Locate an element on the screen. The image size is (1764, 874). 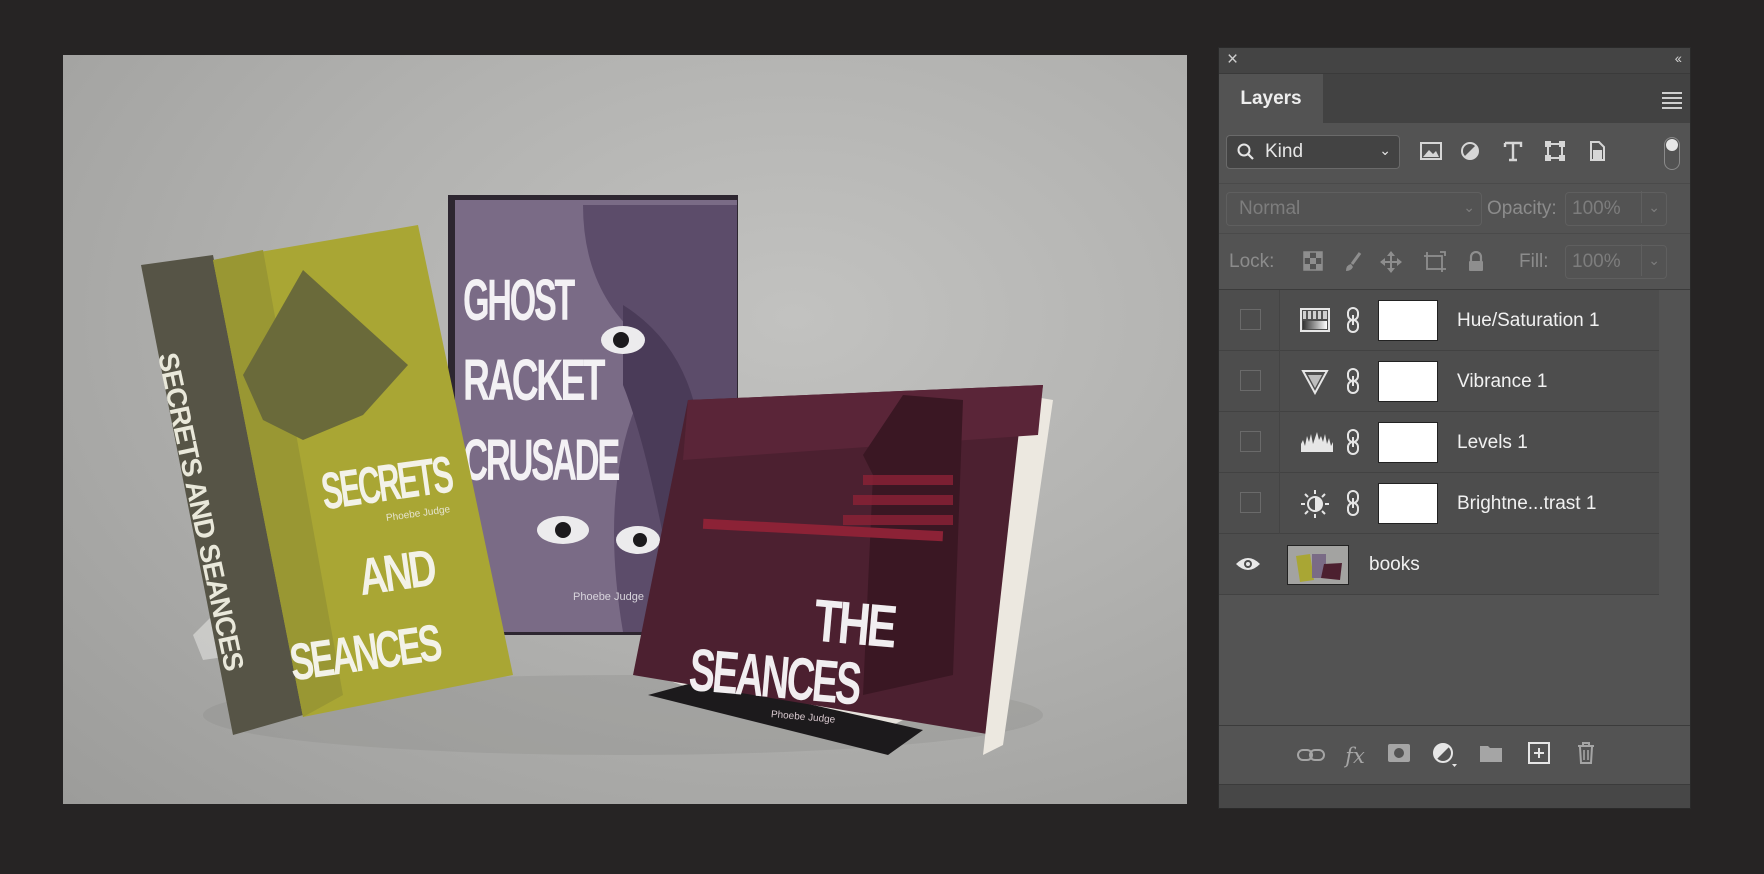
blend-row: Normal ⌄ Opacity: 100% ⌄ is located at coordinates (1454, 208).